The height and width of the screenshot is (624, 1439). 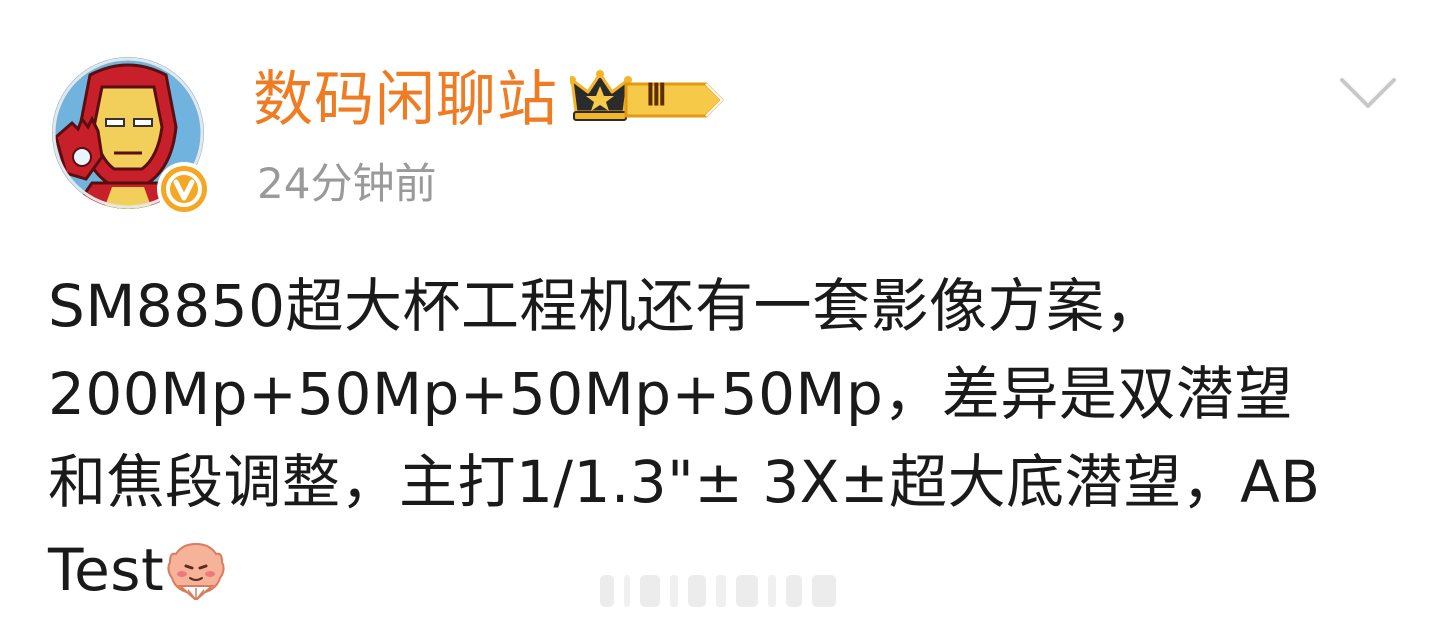 I want to click on shy-face-emoji-icon, so click(x=196, y=569).